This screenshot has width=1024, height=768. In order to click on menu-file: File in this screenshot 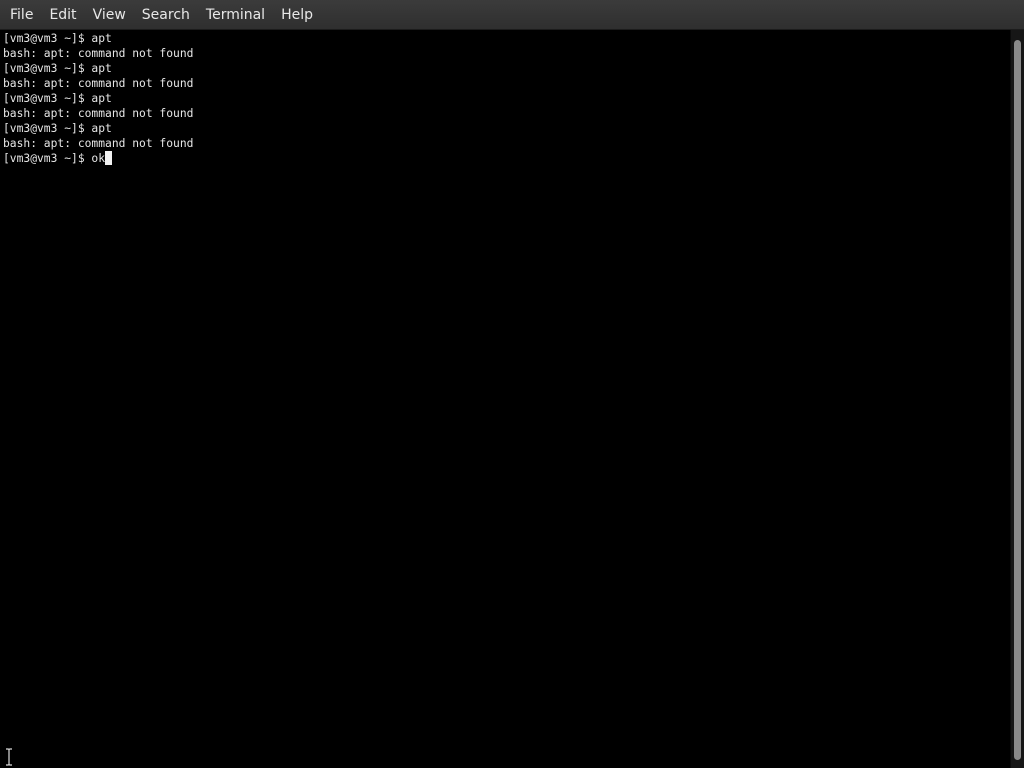, I will do `click(21, 15)`.